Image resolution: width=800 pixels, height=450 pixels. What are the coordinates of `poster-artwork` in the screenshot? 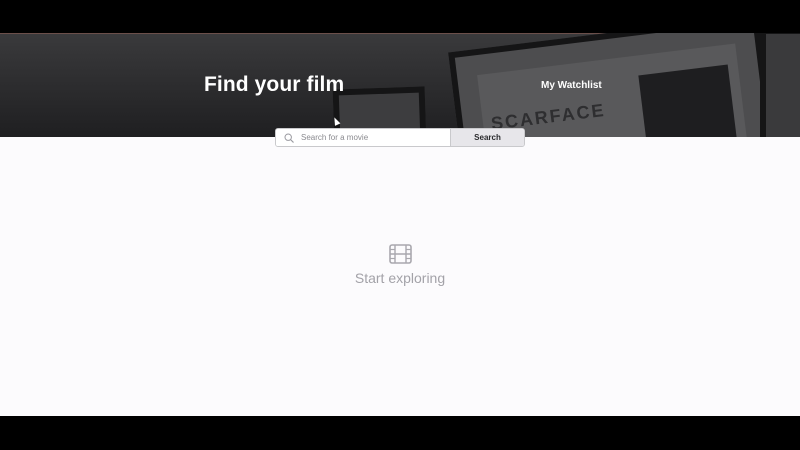 It's located at (688, 100).